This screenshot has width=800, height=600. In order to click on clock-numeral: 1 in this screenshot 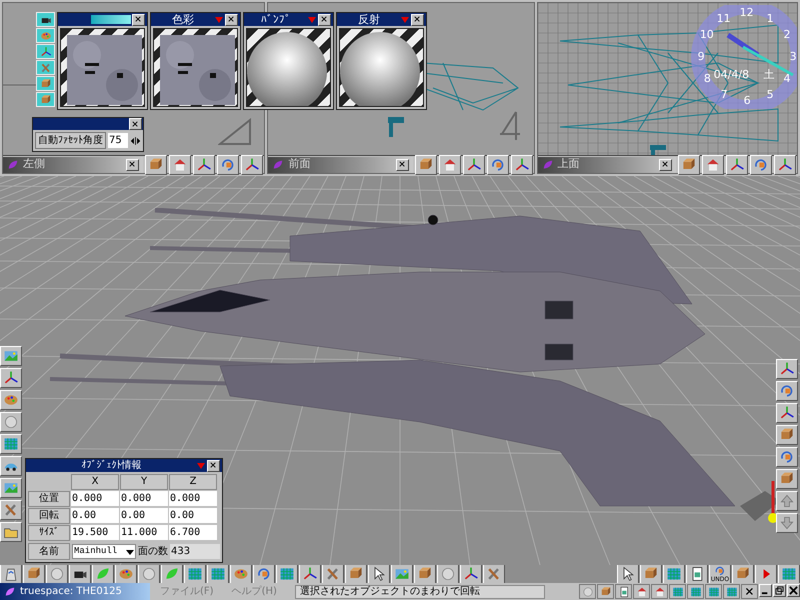, I will do `click(770, 18)`.